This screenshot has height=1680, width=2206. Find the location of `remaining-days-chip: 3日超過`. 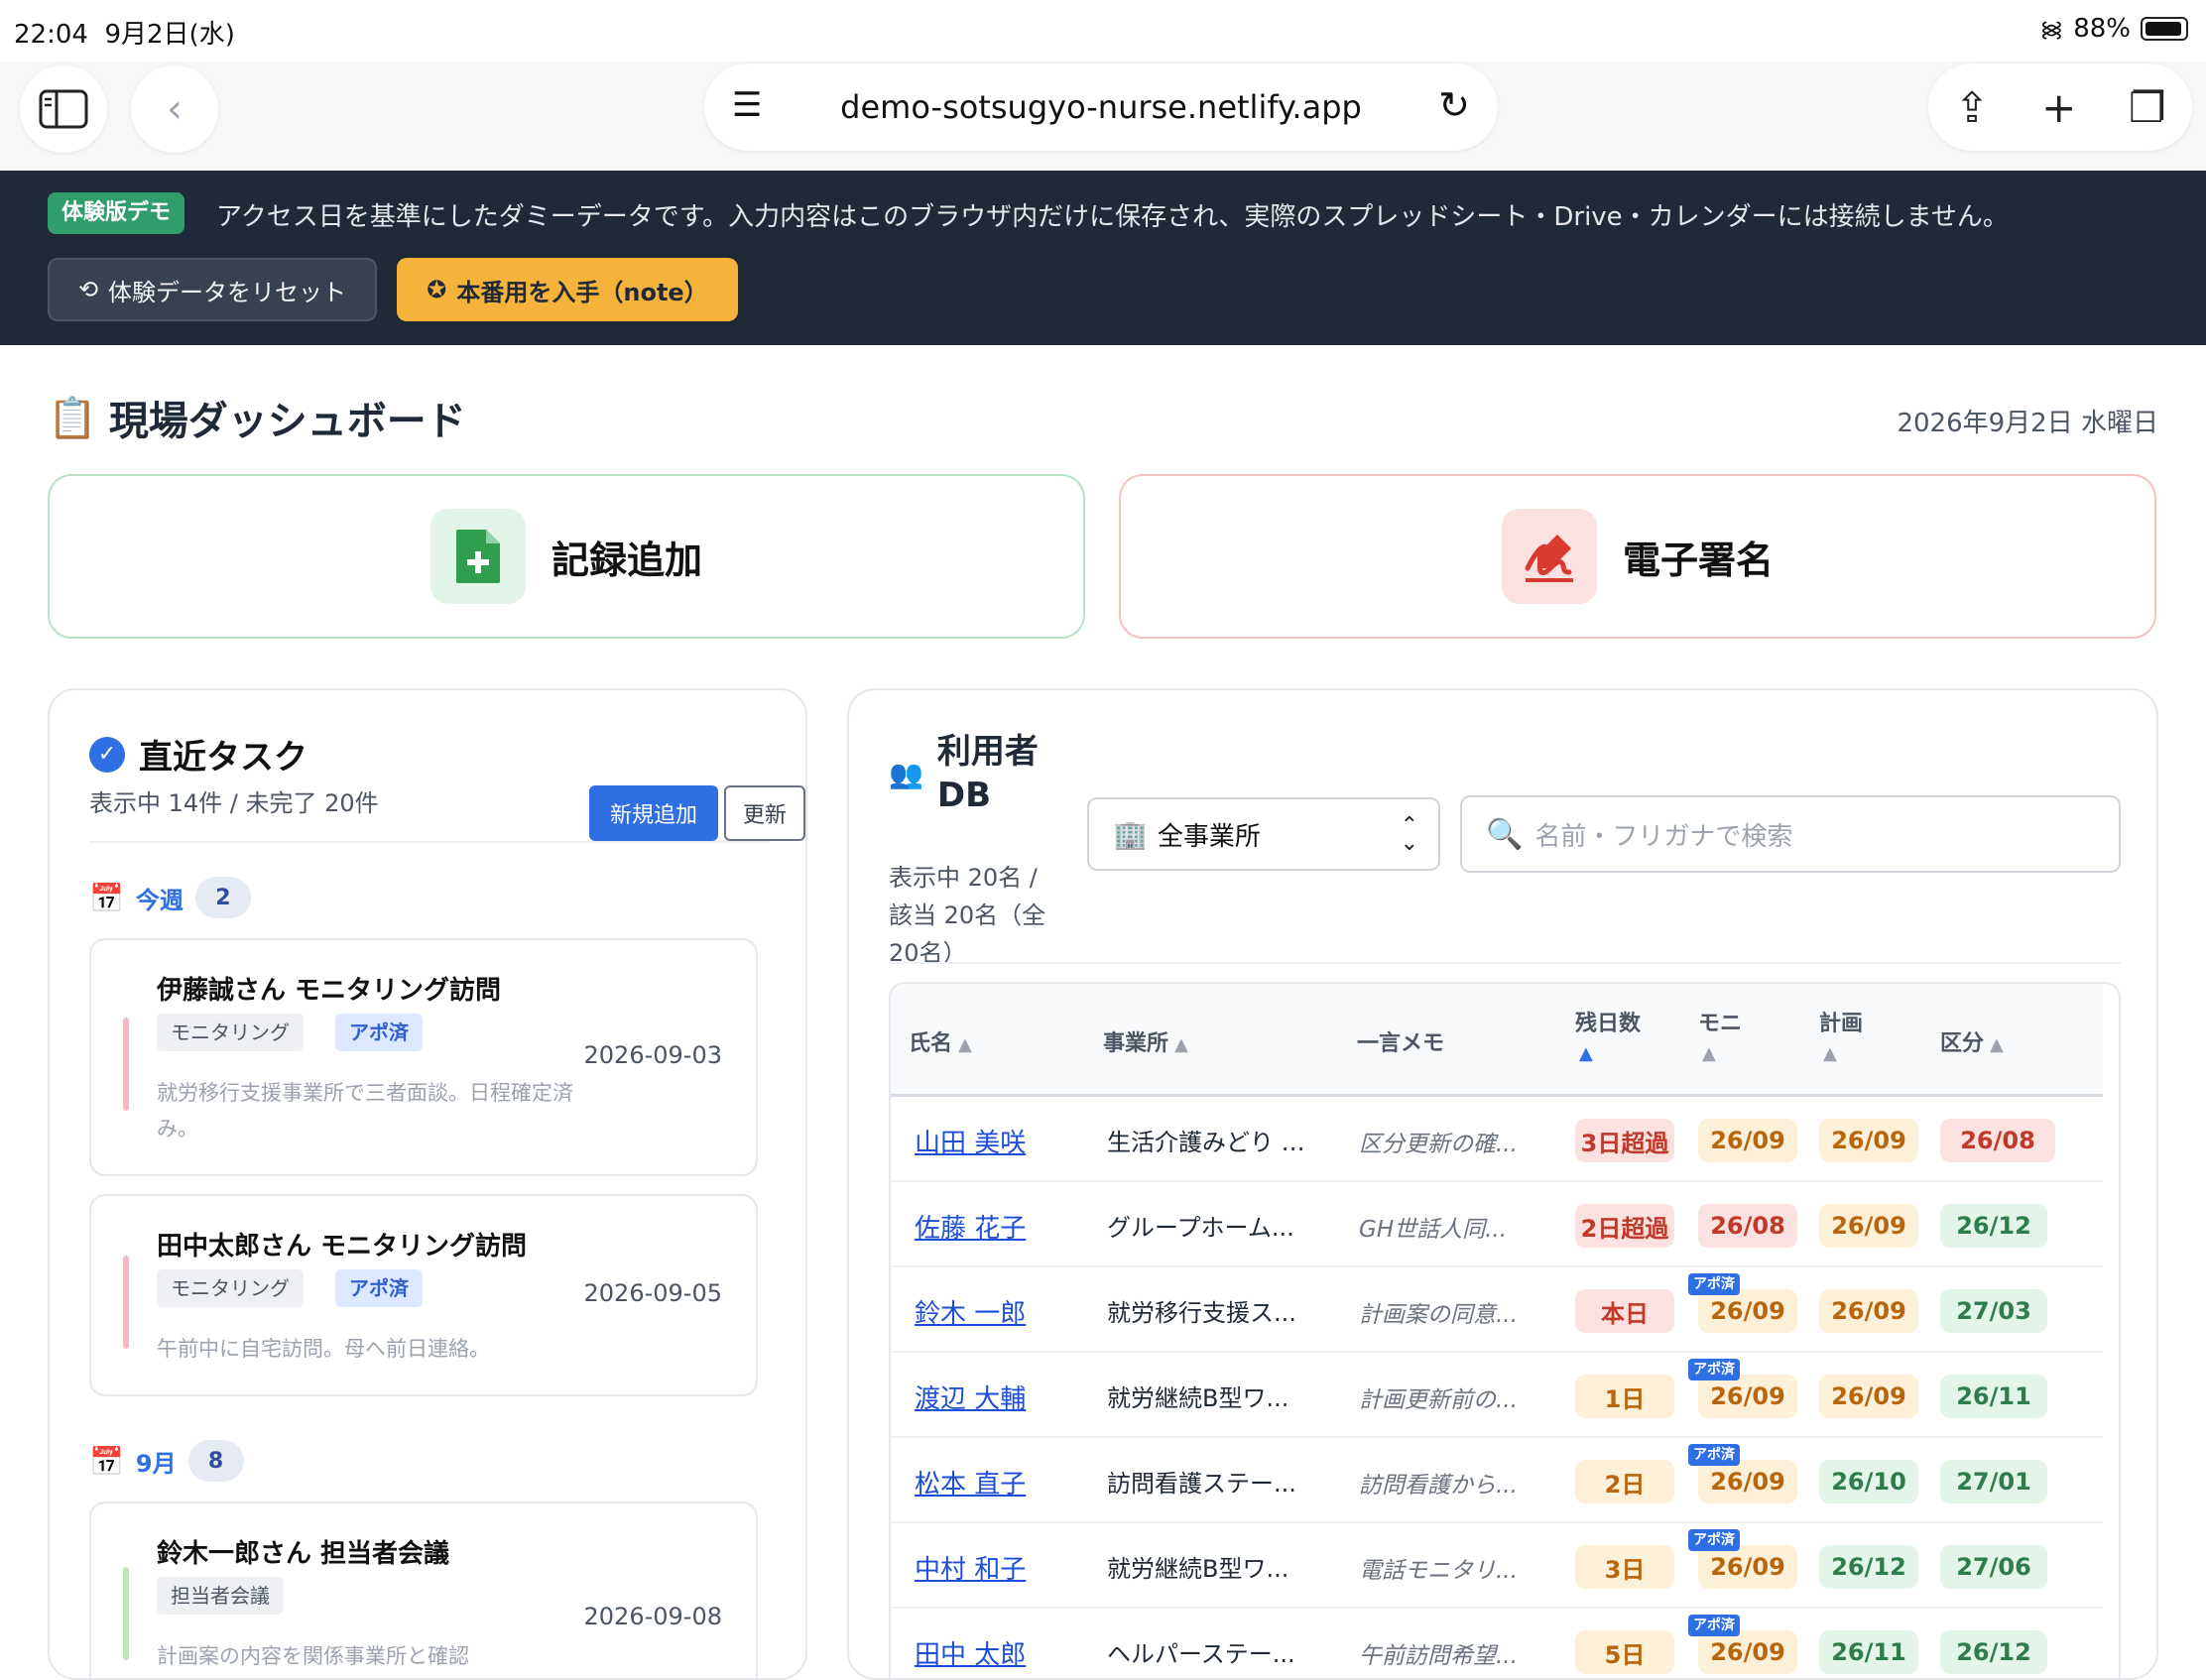

remaining-days-chip: 3日超過 is located at coordinates (1624, 1140).